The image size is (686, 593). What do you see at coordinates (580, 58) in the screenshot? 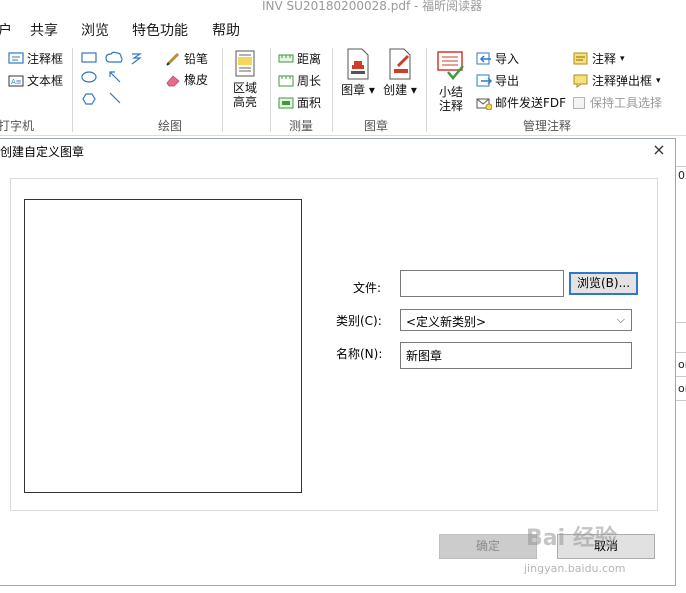
I see `annotation-icon` at bounding box center [580, 58].